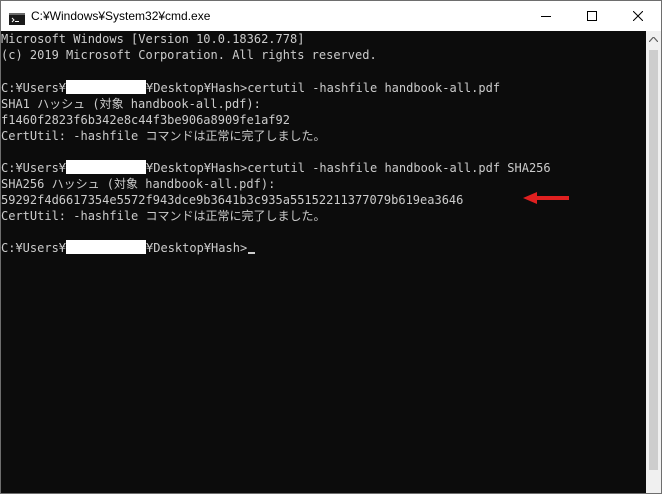  I want to click on text-cursor, so click(252, 253).